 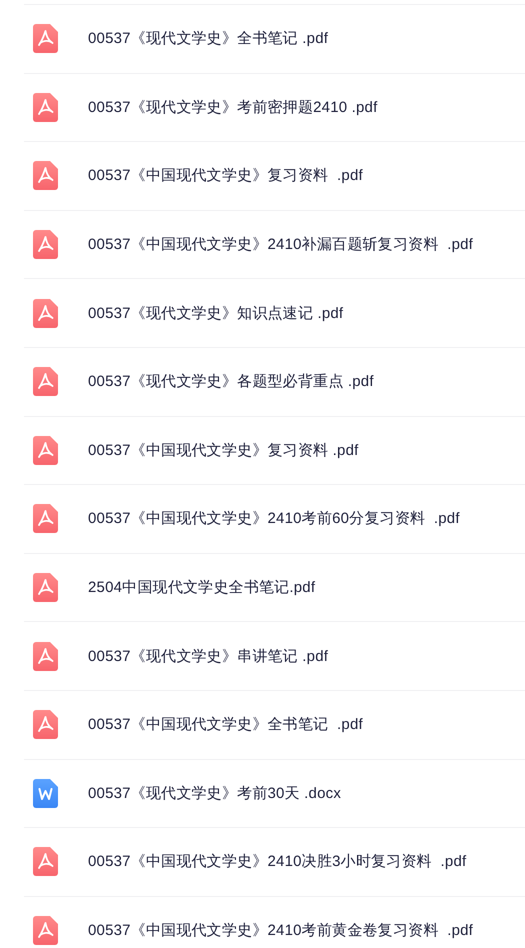 I want to click on file-name: 00537《现代文学史》各题型必背重点 .pdf, so click(x=231, y=382).